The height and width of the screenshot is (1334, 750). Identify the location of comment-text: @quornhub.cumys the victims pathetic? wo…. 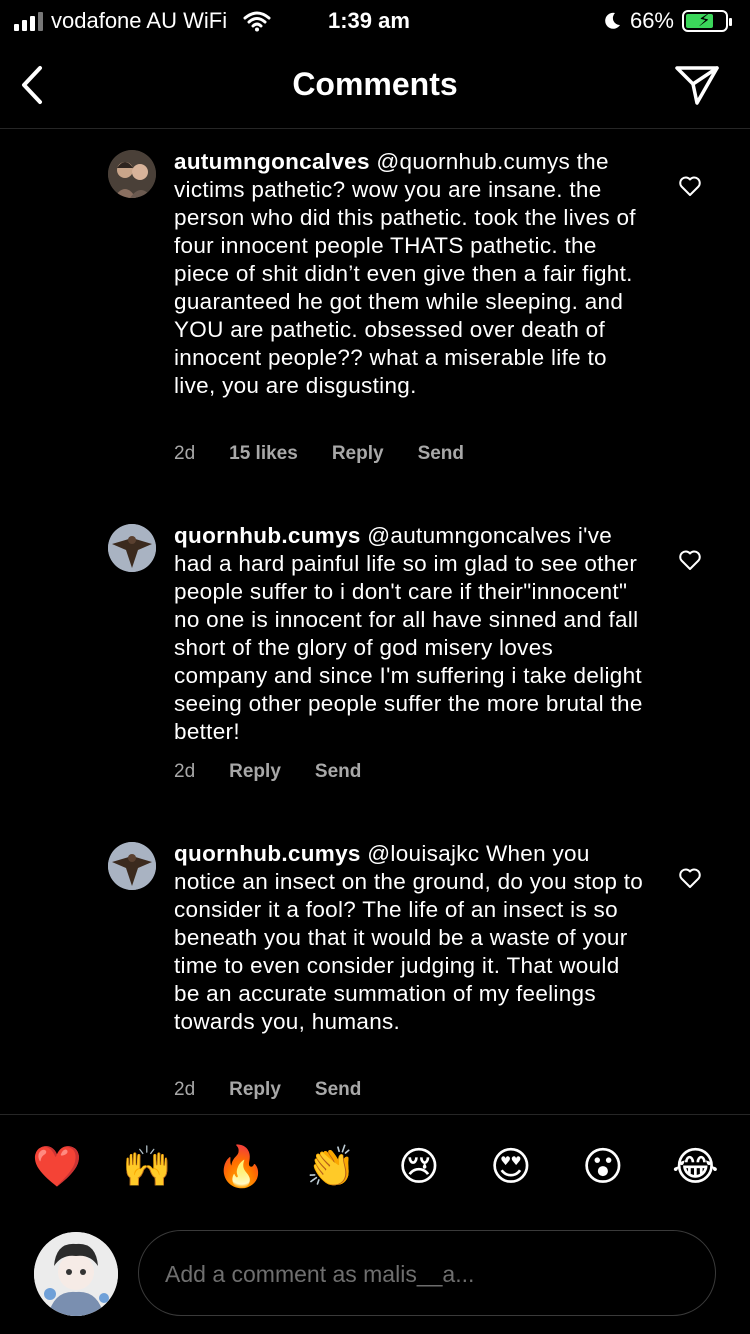
(405, 273).